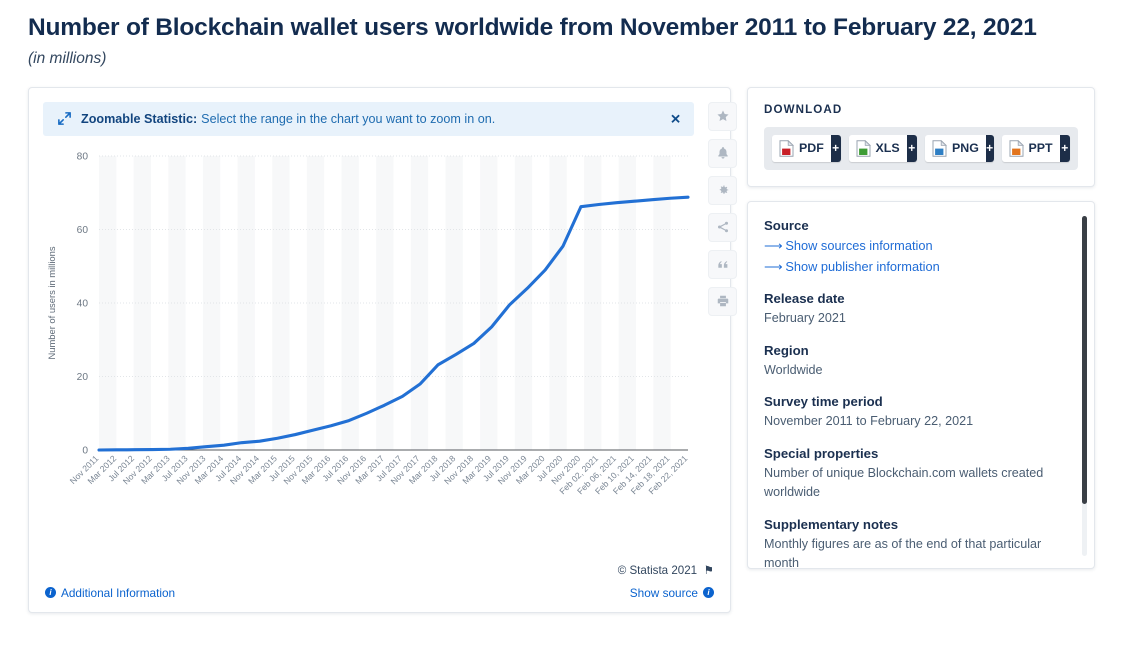  What do you see at coordinates (804, 299) in the screenshot?
I see `release-date-heading: Release date` at bounding box center [804, 299].